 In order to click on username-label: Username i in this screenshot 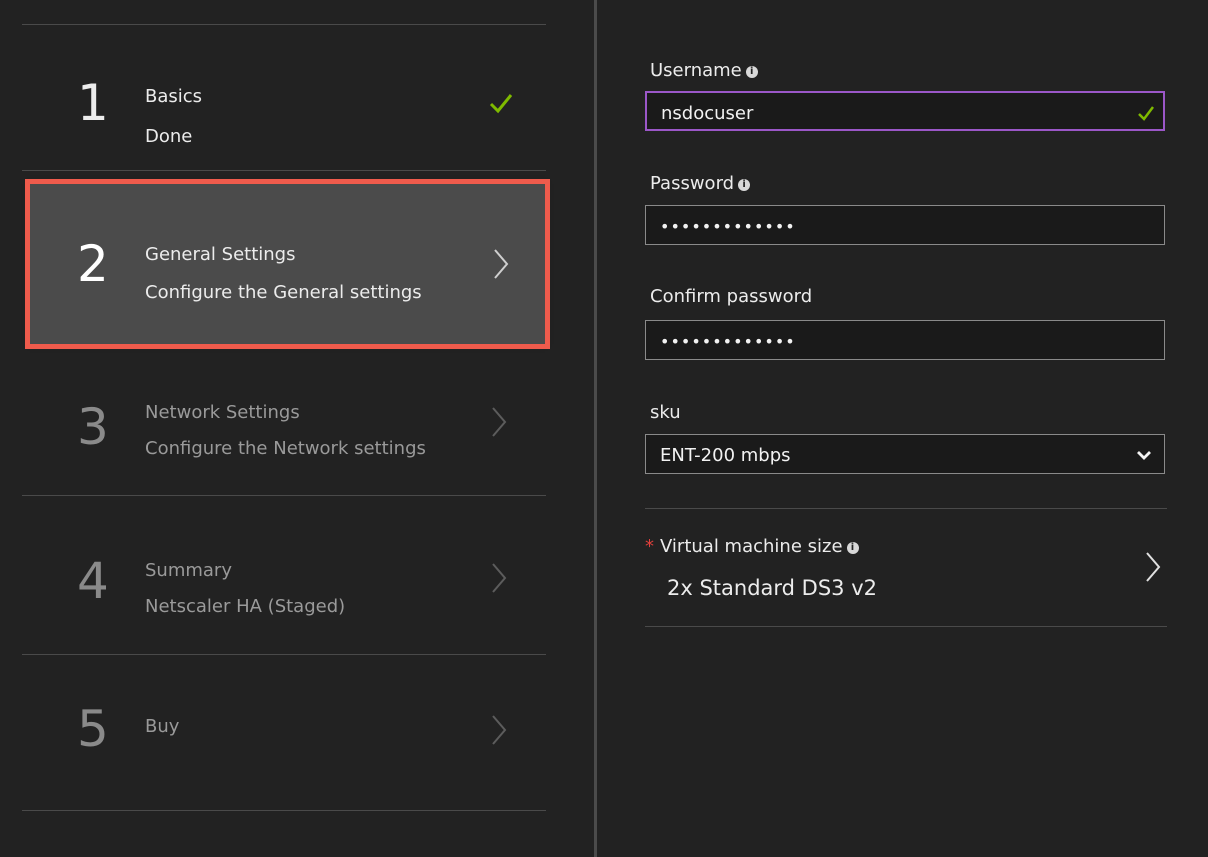, I will do `click(704, 70)`.